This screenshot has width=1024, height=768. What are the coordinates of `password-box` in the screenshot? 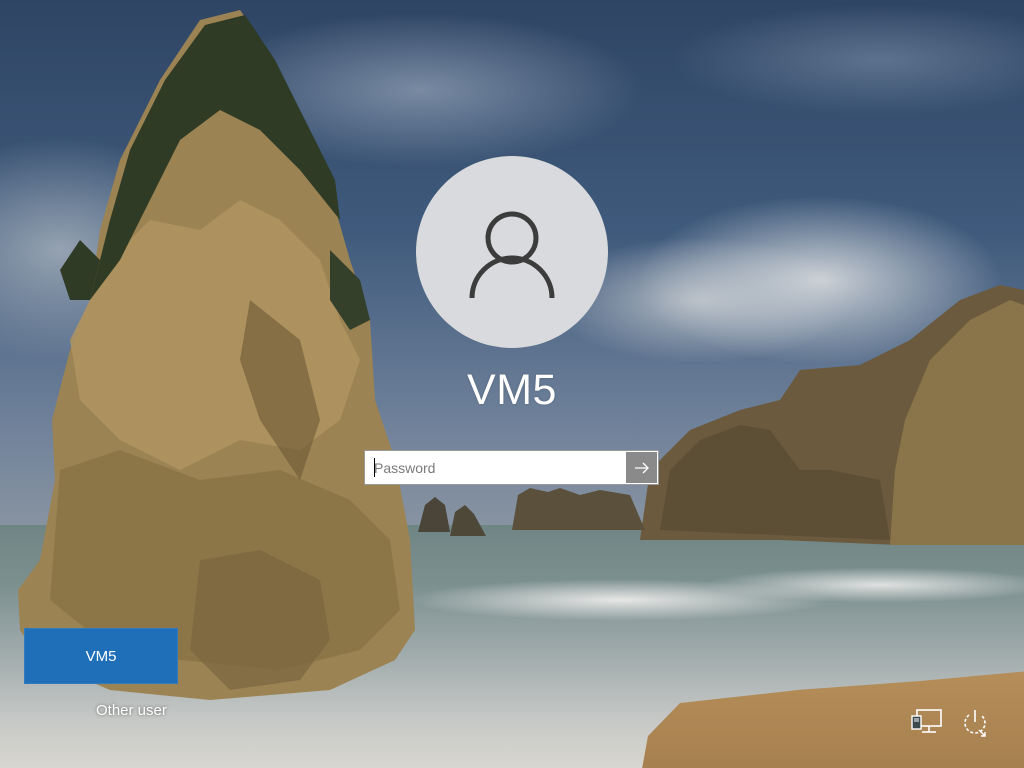 It's located at (511, 467).